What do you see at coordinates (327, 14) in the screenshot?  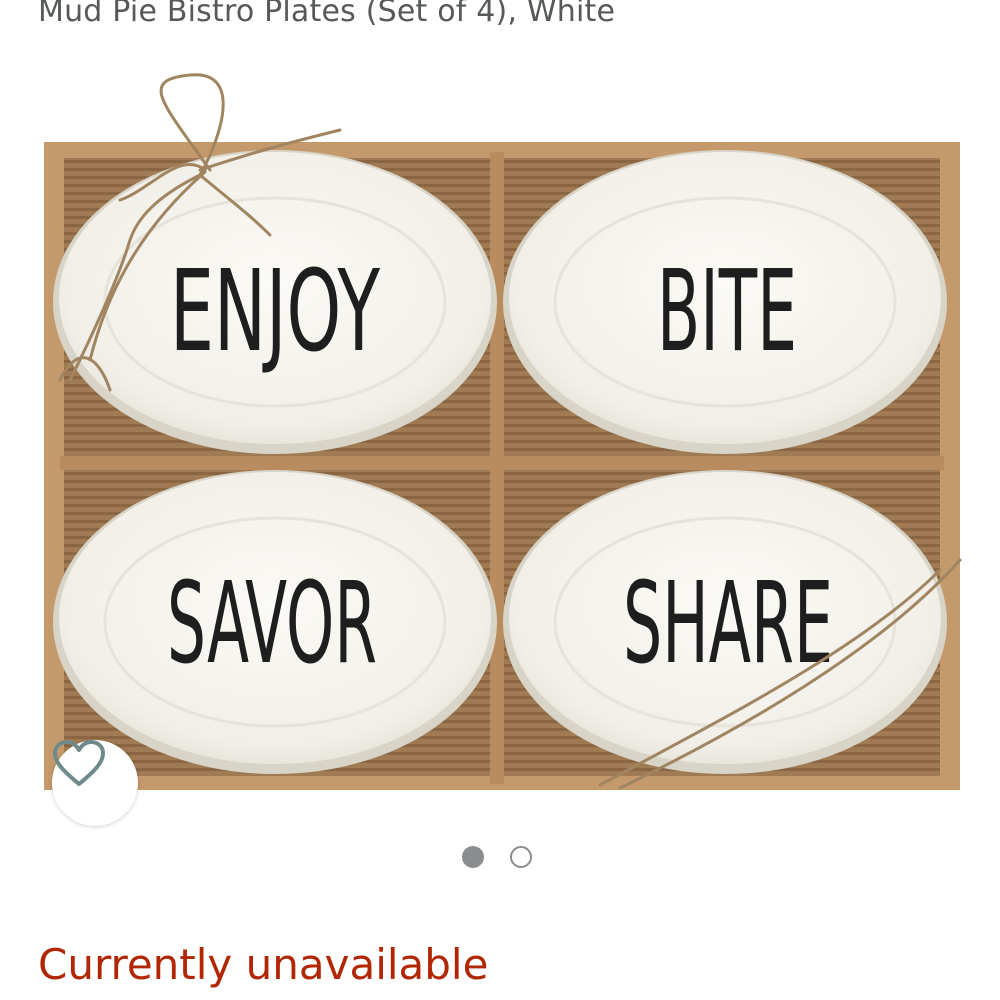 I see `product-title: Mud Pie Bistro Plates (Set of 4), White` at bounding box center [327, 14].